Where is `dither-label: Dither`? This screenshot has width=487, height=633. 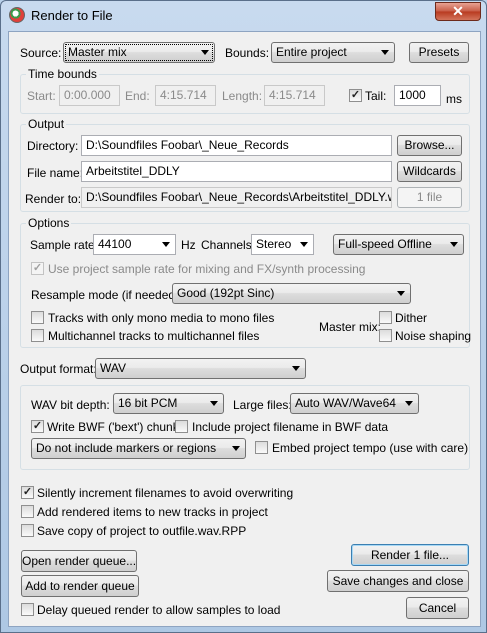 dither-label: Dither is located at coordinates (411, 318).